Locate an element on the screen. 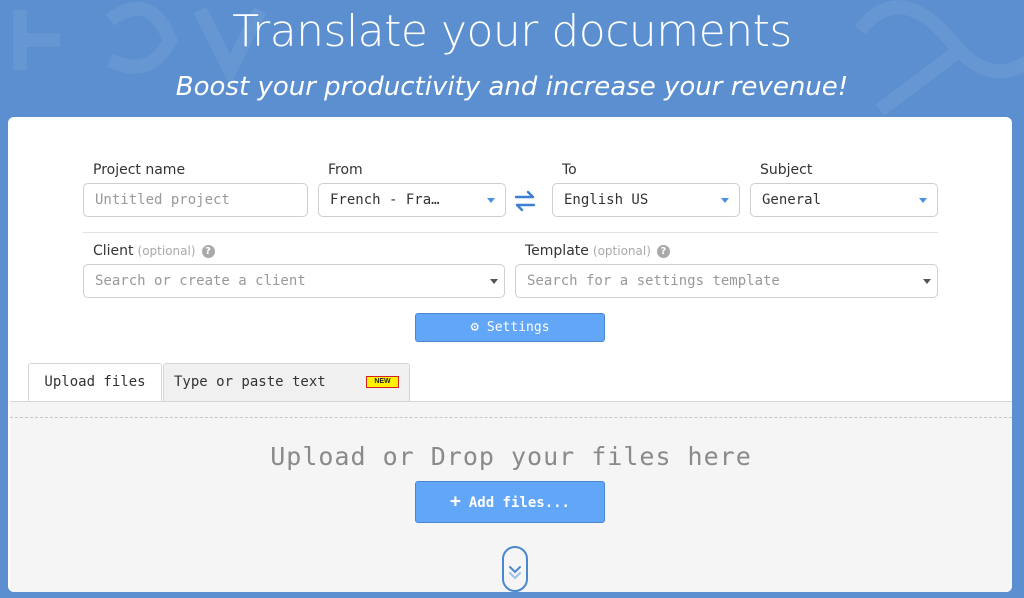 This screenshot has height=598, width=1024. gear-icon: ⚙ is located at coordinates (474, 327).